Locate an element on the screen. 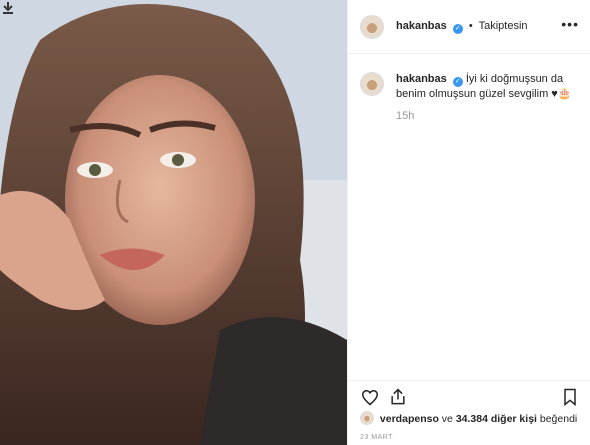 The image size is (590, 445). post-header: hakanbas ✓ • Takiptesin ••• is located at coordinates (469, 27).